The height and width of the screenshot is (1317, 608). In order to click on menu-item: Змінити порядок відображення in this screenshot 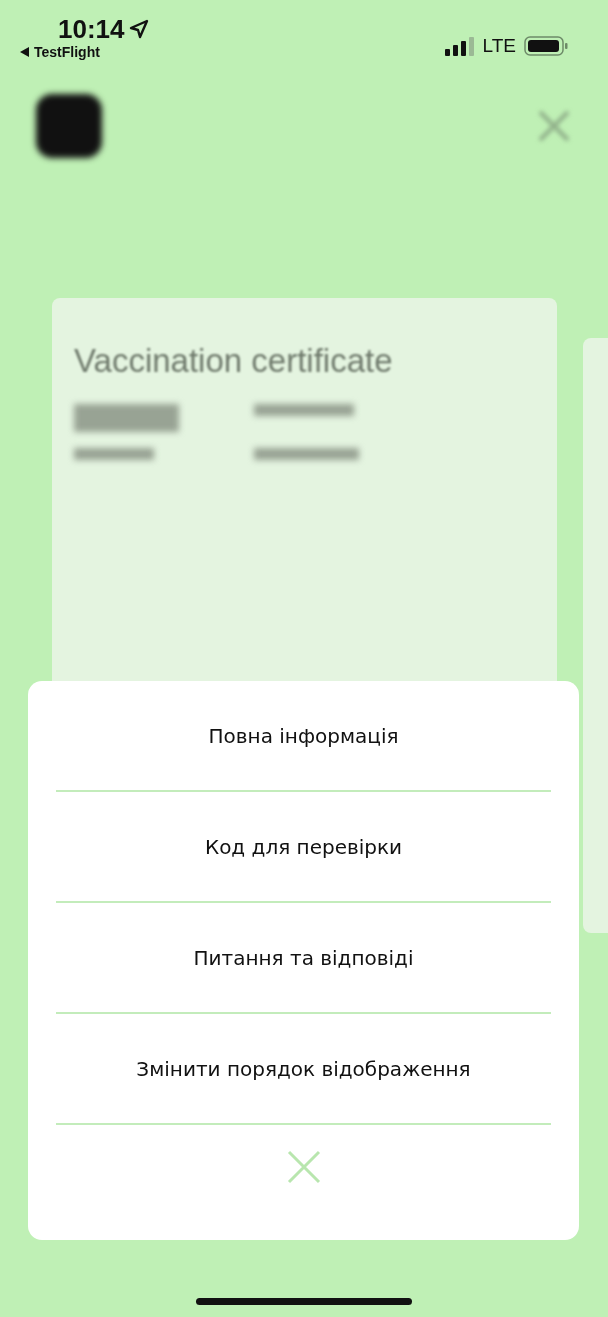, I will do `click(303, 1069)`.